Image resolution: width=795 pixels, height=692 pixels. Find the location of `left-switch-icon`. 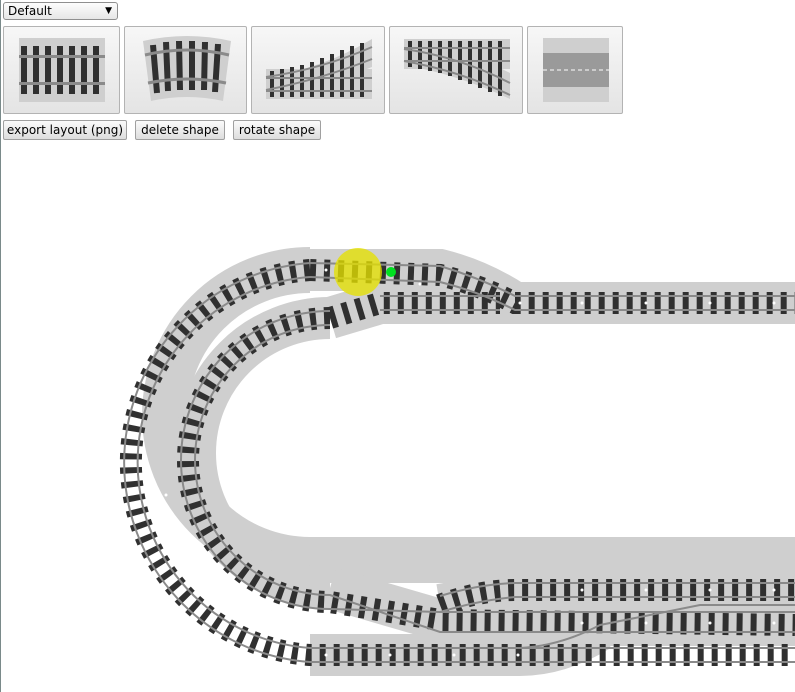

left-switch-icon is located at coordinates (457, 69).